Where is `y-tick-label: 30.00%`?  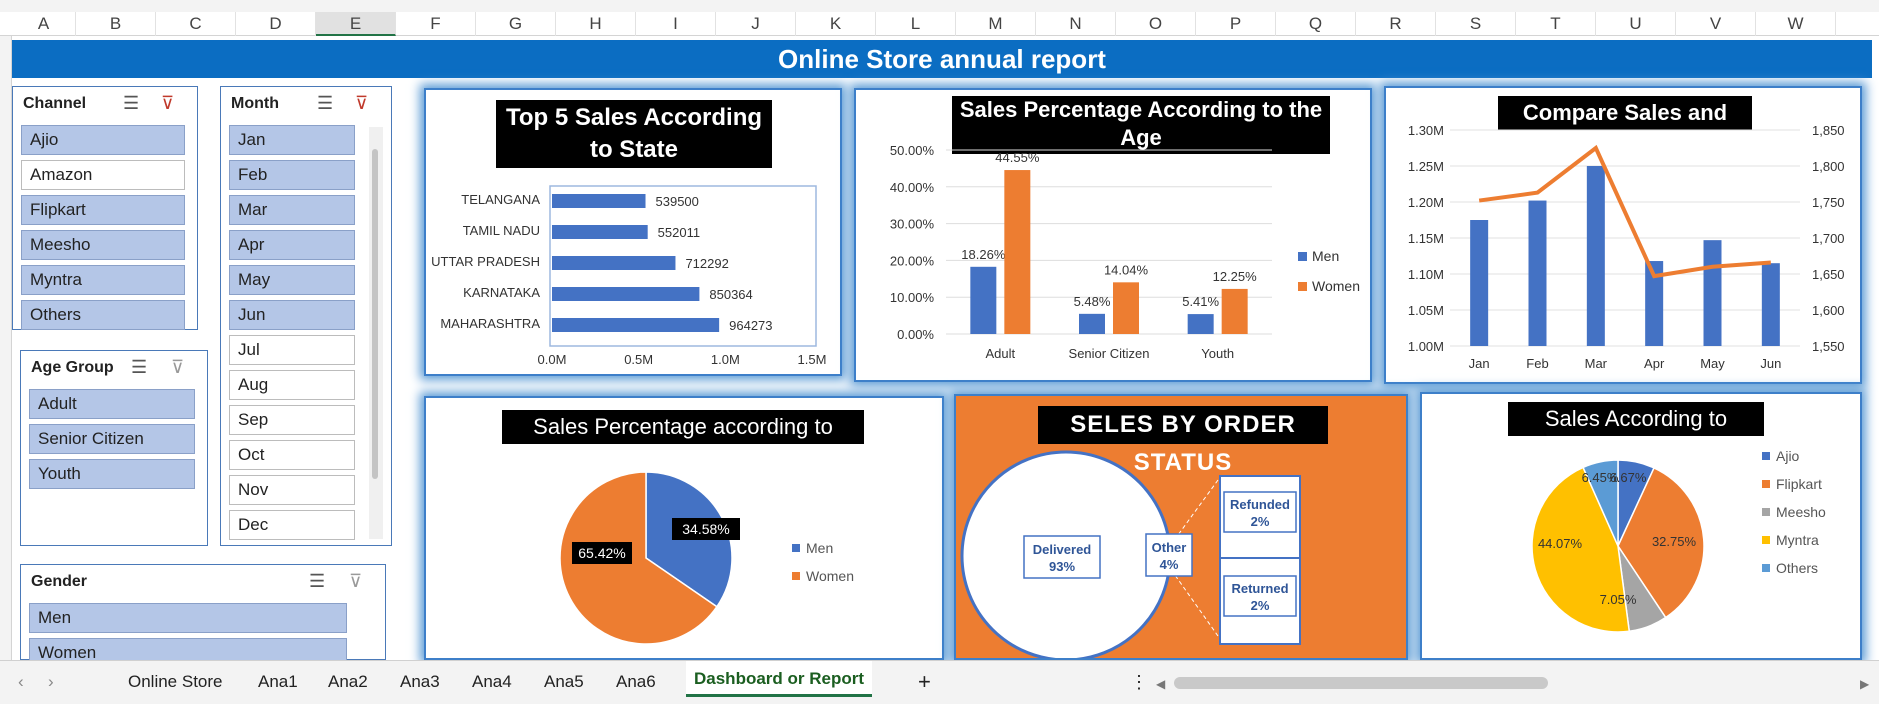 y-tick-label: 30.00% is located at coordinates (912, 224).